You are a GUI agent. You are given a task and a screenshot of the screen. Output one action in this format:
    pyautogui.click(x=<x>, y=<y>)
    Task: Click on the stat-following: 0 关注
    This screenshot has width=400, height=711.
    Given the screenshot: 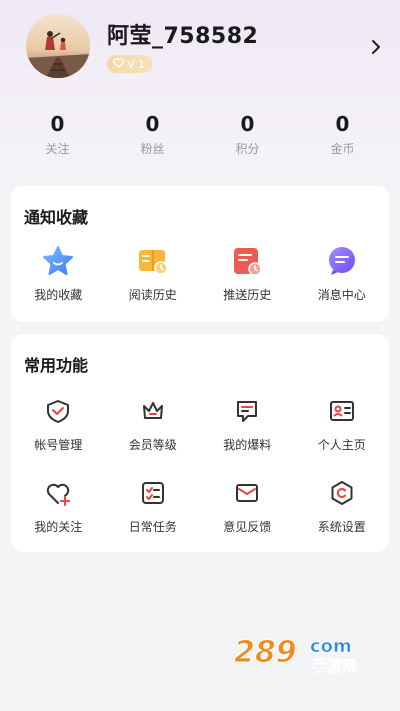 What is the action you would take?
    pyautogui.click(x=57, y=137)
    